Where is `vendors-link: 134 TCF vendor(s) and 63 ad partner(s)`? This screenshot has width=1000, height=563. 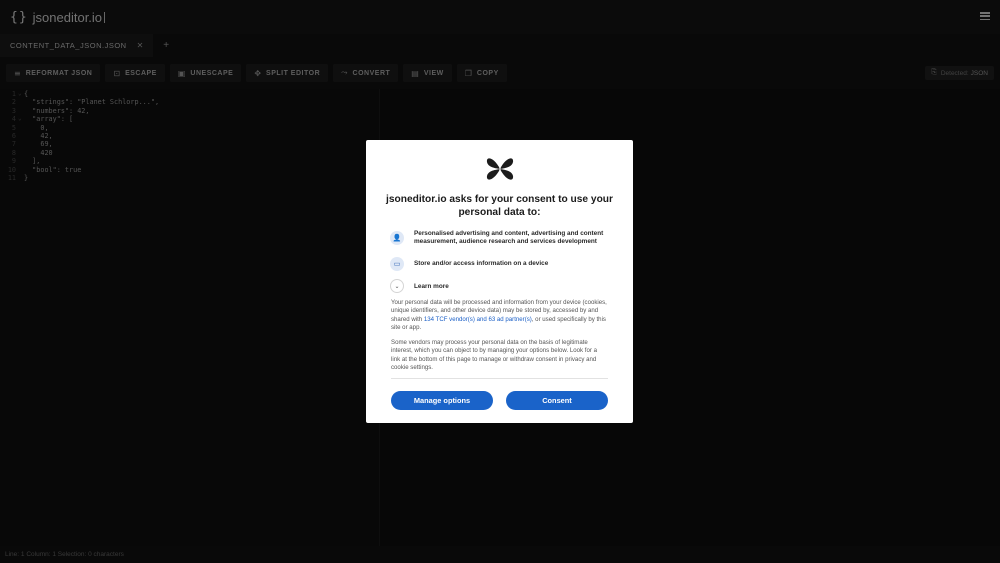 vendors-link: 134 TCF vendor(s) and 63 ad partner(s) is located at coordinates (478, 319).